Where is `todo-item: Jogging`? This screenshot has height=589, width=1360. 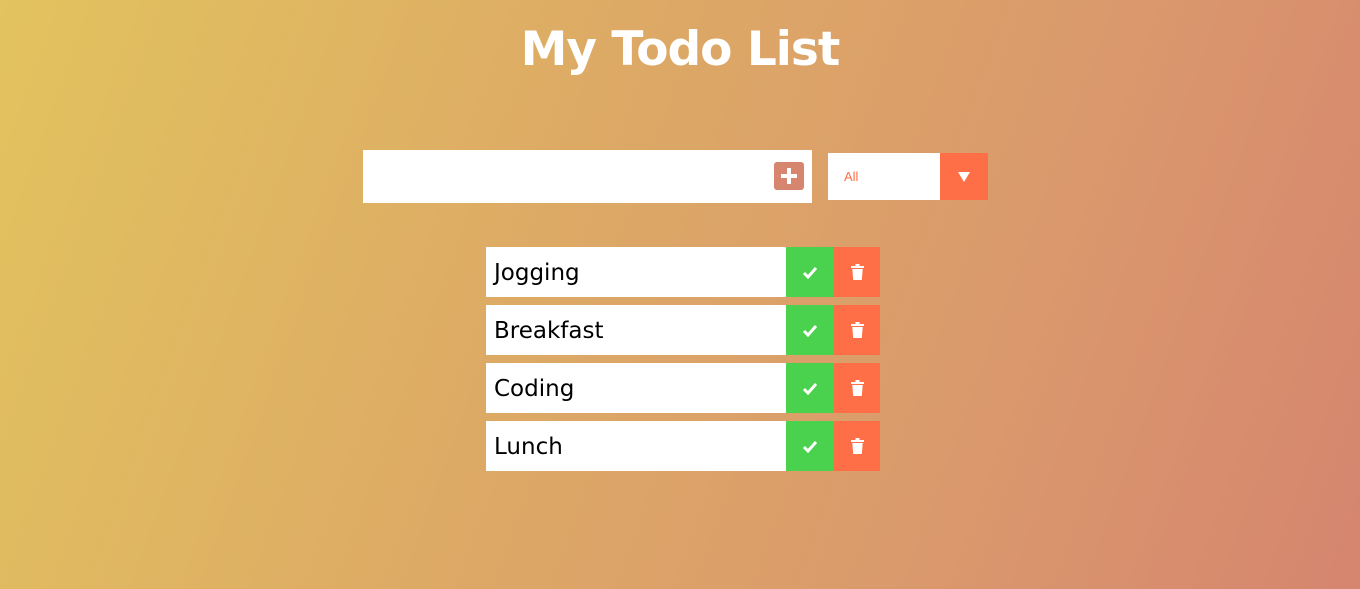
todo-item: Jogging is located at coordinates (683, 272).